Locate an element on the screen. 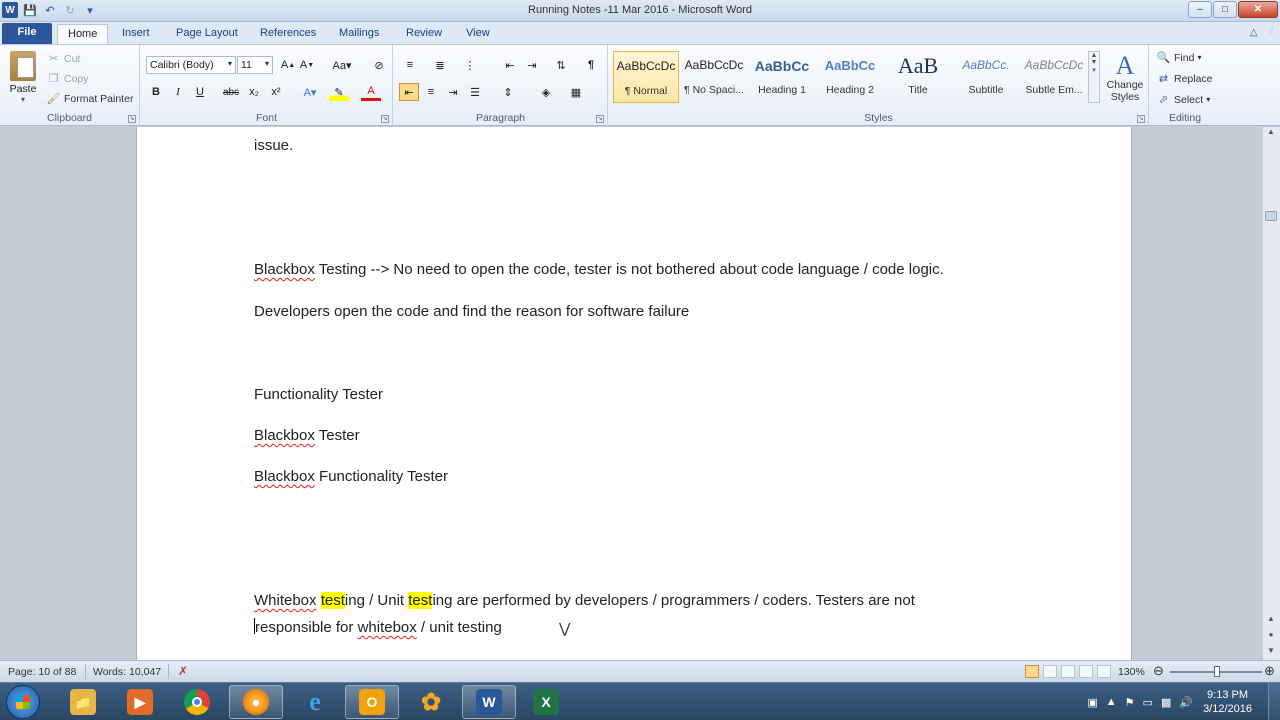  tab-insert: Insert is located at coordinates (136, 34).